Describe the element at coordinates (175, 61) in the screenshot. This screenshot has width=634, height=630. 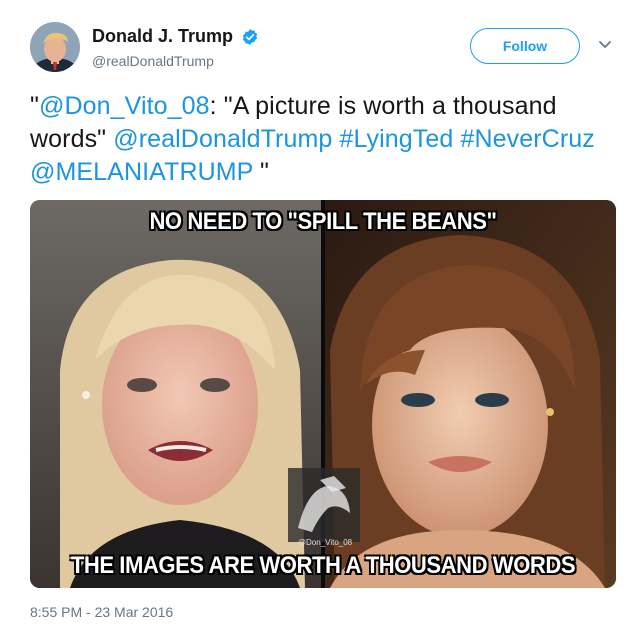
I see `author-handle: @realDonaldTrump` at that location.